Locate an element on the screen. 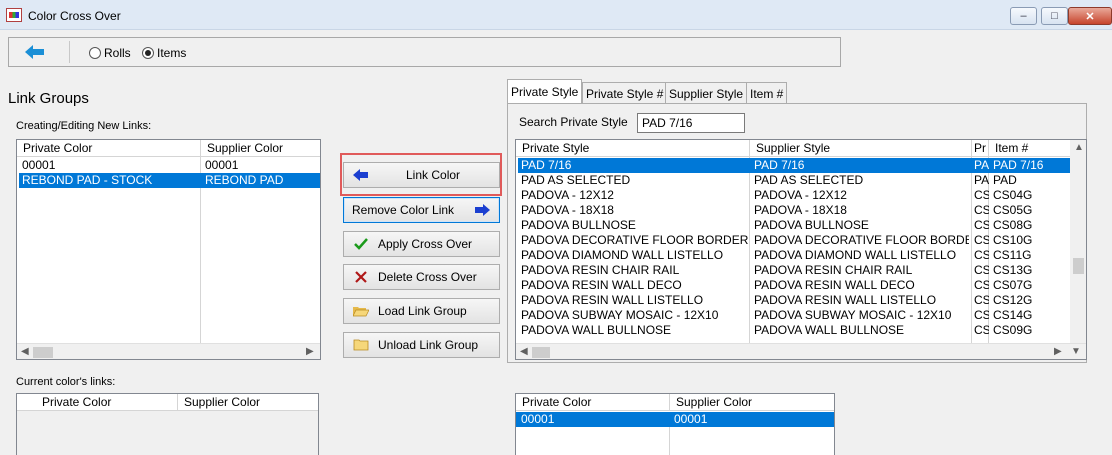  table-cell: CS12G is located at coordinates (1030, 300).